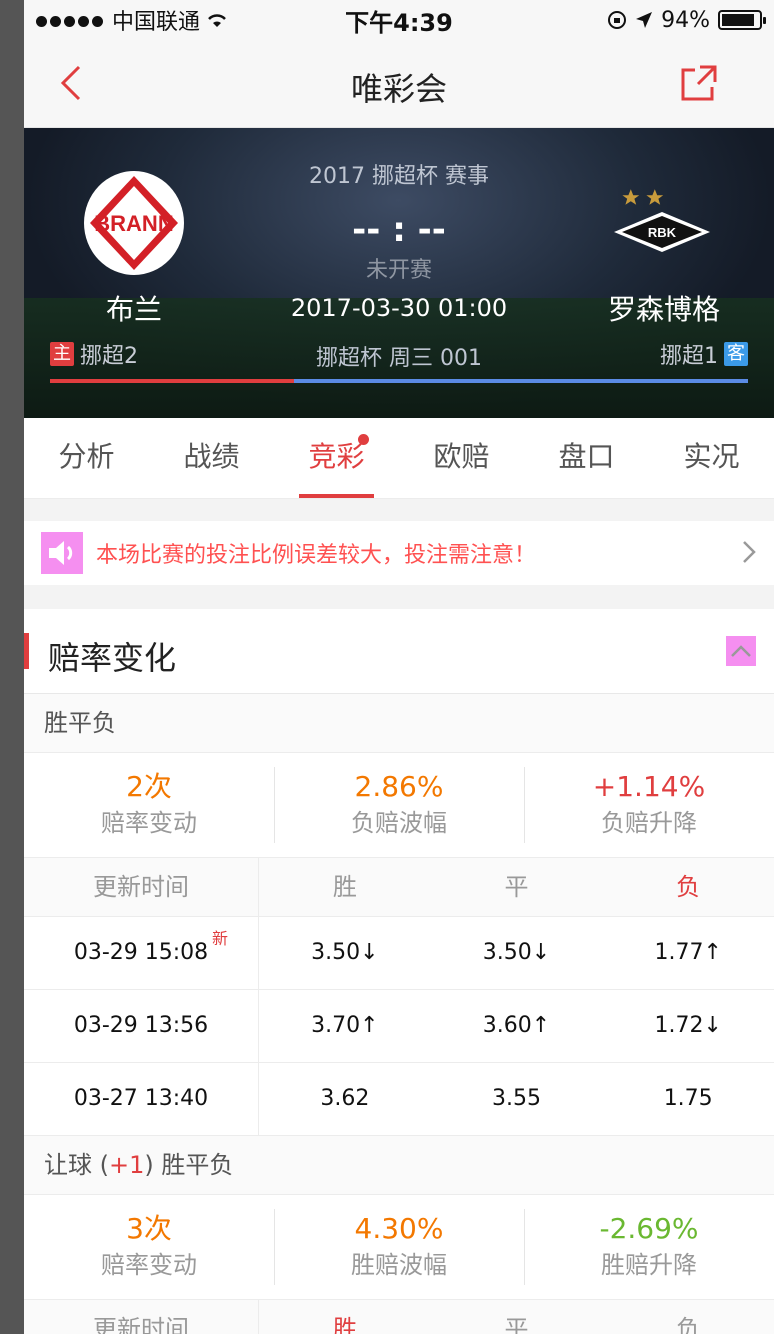 Image resolution: width=774 pixels, height=1334 pixels. What do you see at coordinates (742, 20) in the screenshot?
I see `battery-icon` at bounding box center [742, 20].